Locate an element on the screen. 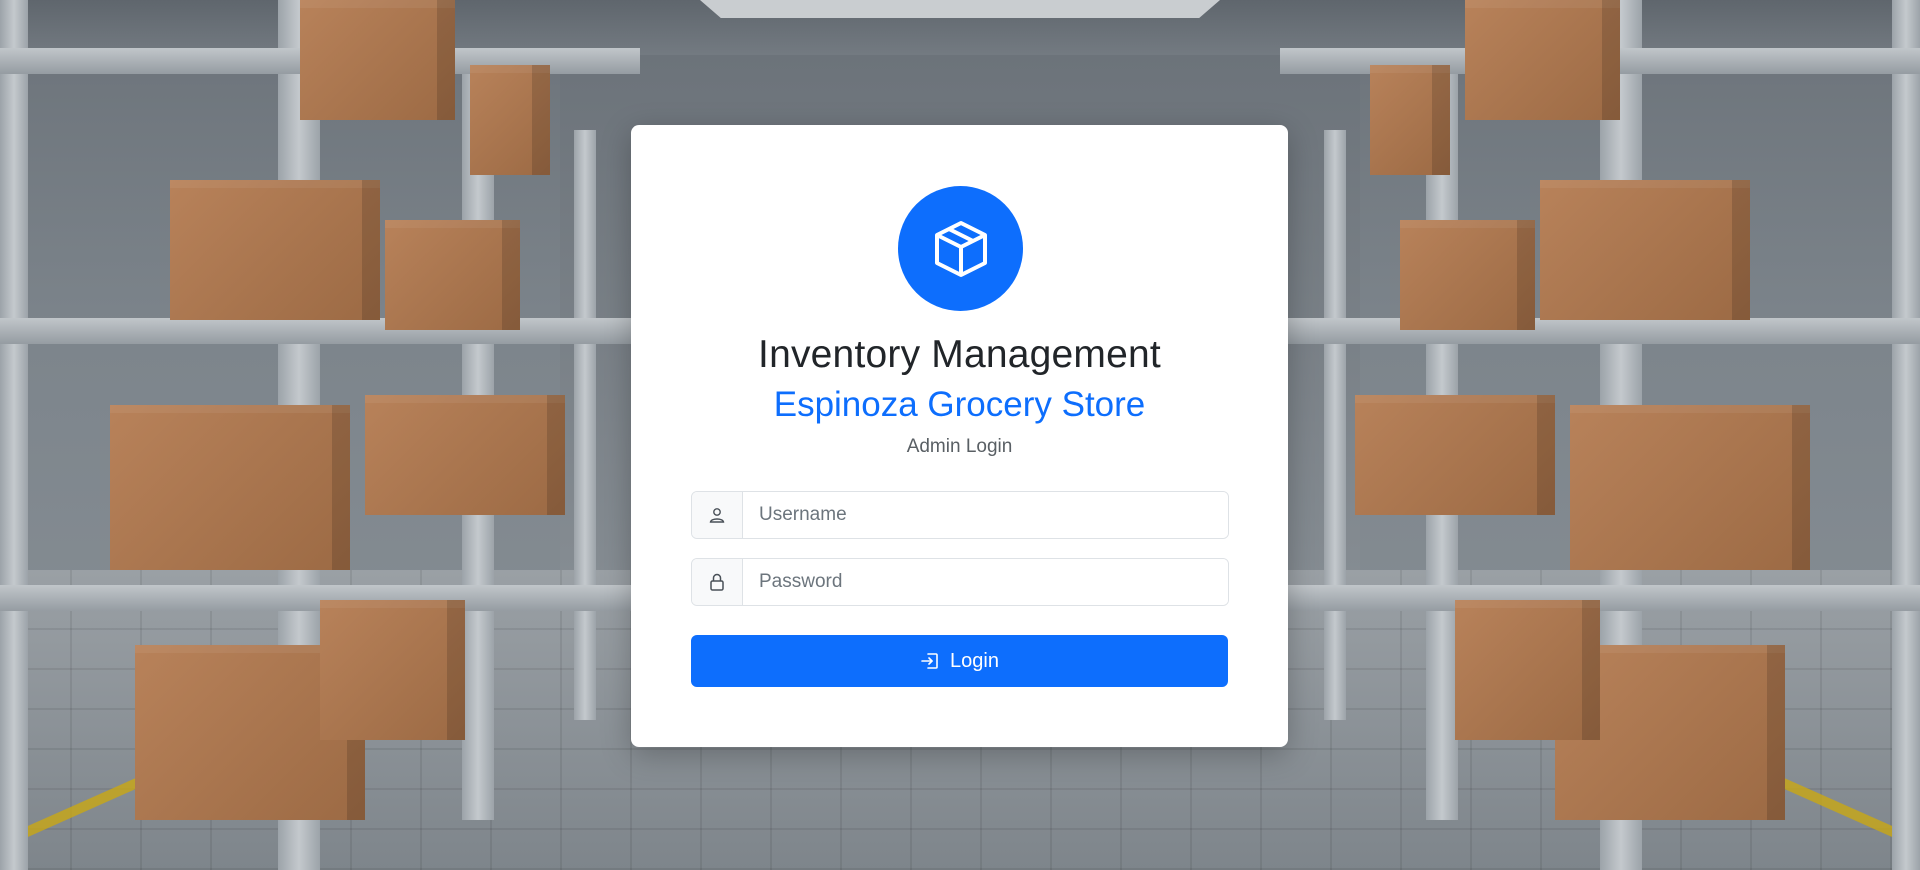  login-button: Login is located at coordinates (959, 661).